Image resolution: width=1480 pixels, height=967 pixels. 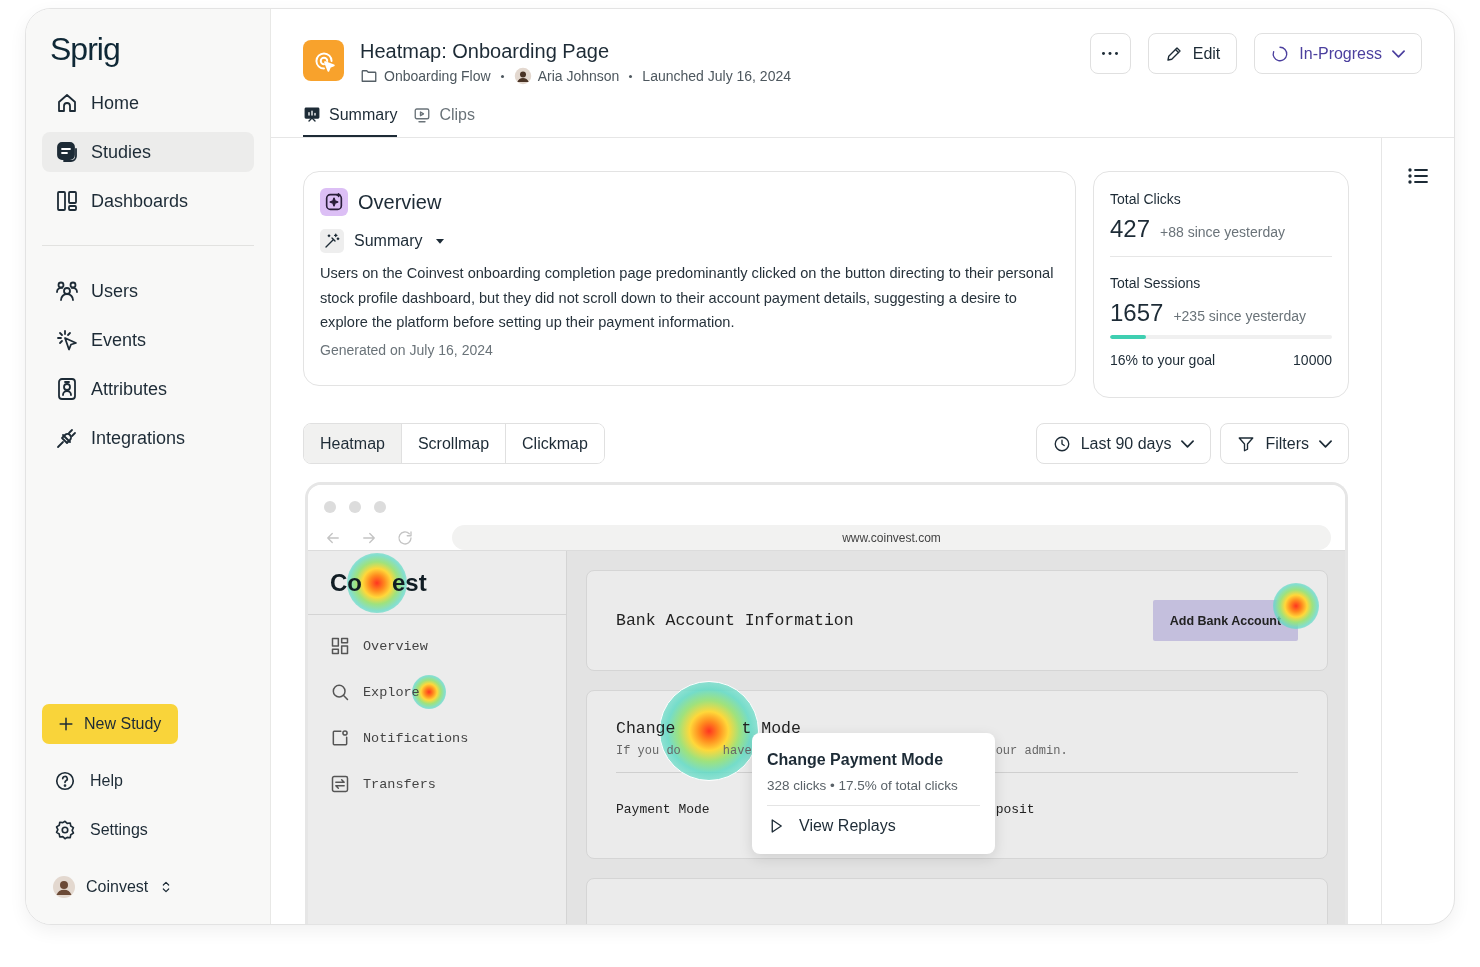 I want to click on section-title: Overview, so click(x=400, y=202).